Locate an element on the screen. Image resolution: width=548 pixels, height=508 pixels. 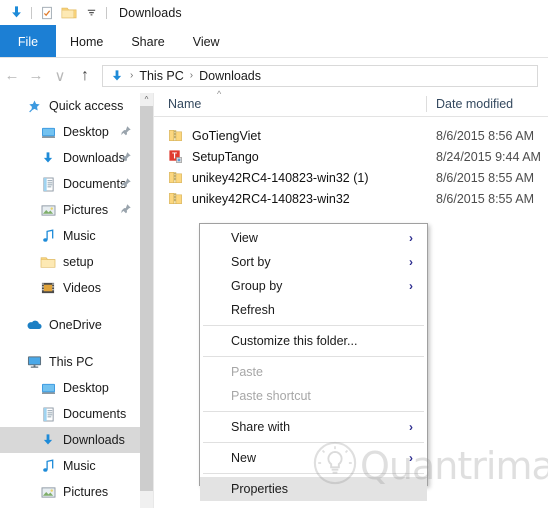
sidebar-item-documents-pc: Documents is located at coordinates (70, 414).